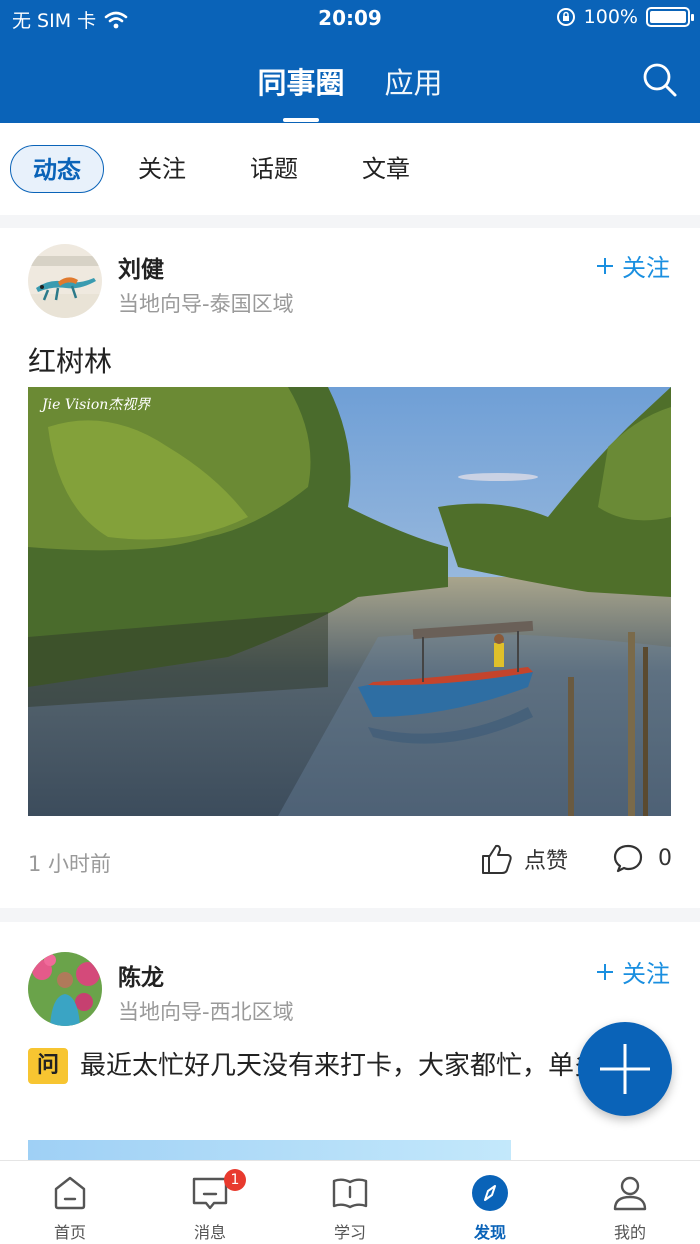 Image resolution: width=700 pixels, height=1244 pixels. Describe the element at coordinates (274, 169) in the screenshot. I see `subtab-topics: 话题` at that location.